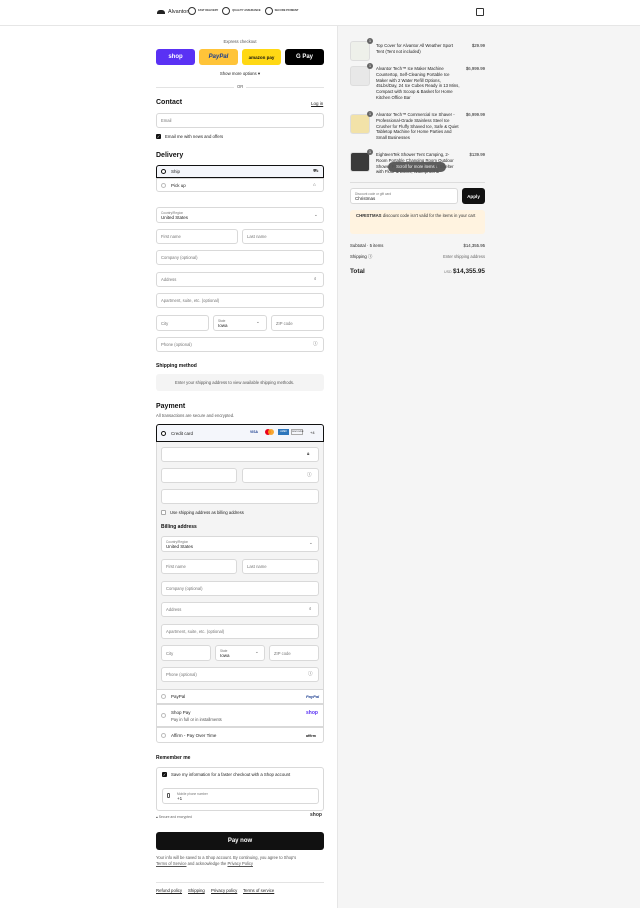 The width and height of the screenshot is (640, 908). Describe the element at coordinates (312, 713) in the screenshot. I see `shop-pay-logo: shop` at that location.